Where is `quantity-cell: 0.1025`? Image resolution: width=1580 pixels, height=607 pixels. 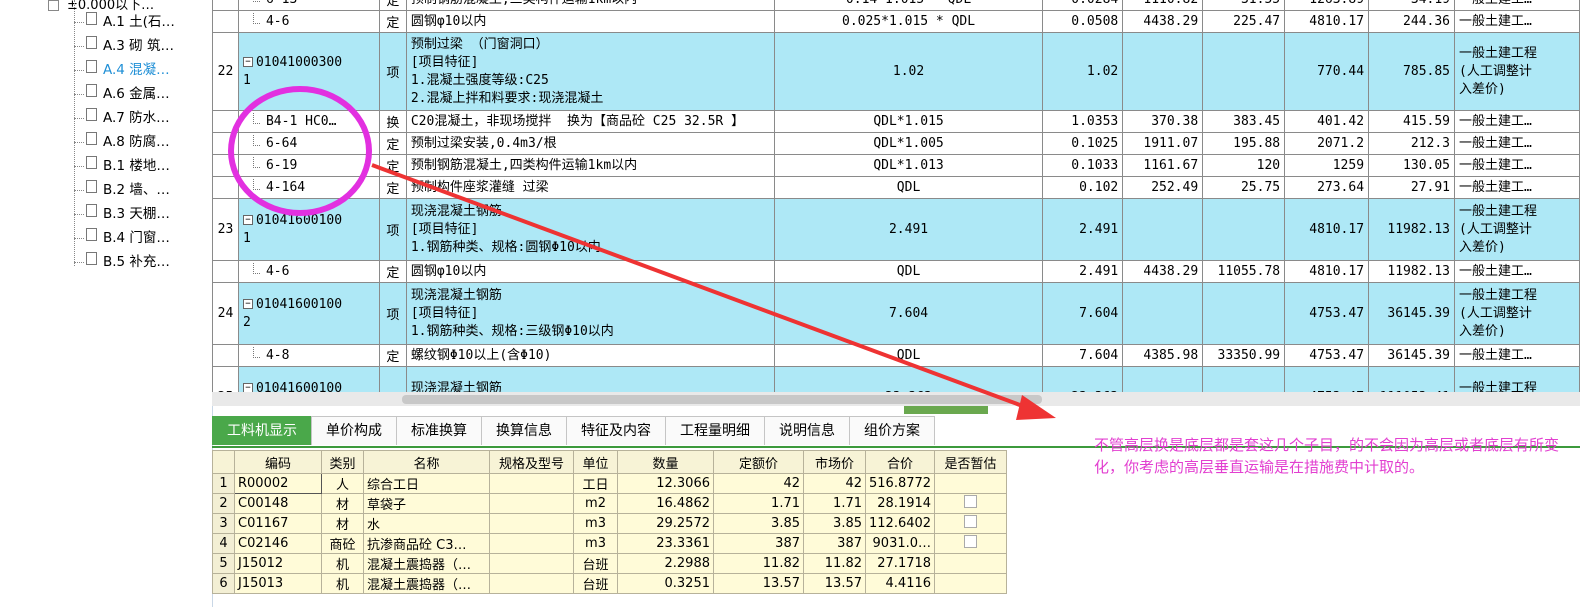
quantity-cell: 0.1025 is located at coordinates (1083, 143).